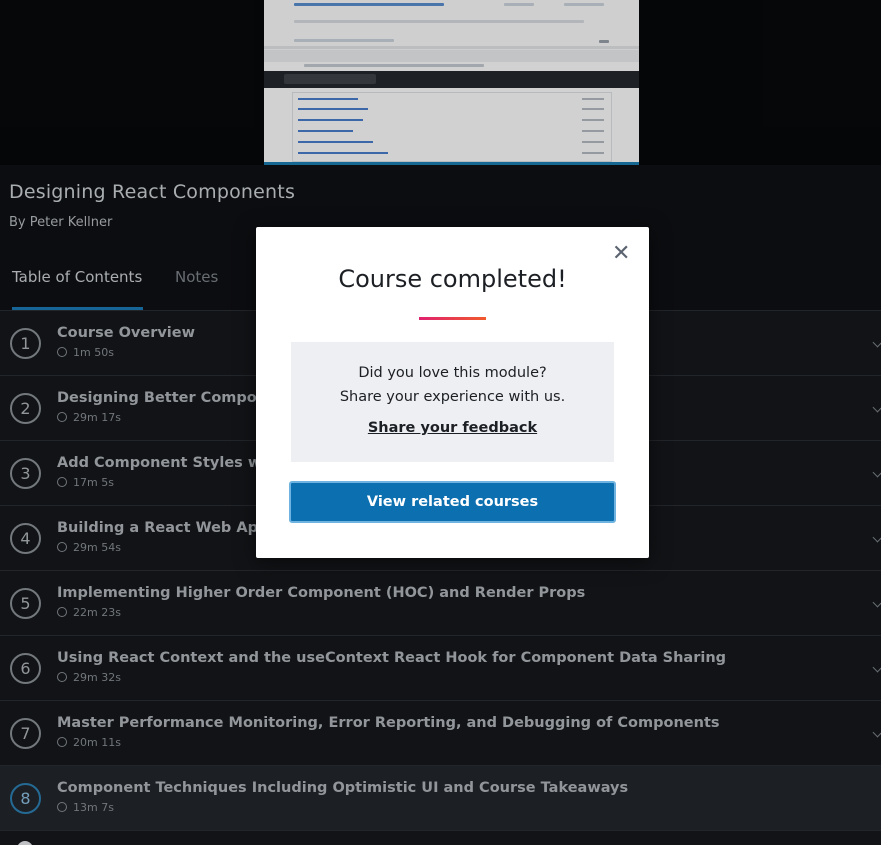 This screenshot has width=881, height=845. I want to click on accent-divider, so click(452, 318).